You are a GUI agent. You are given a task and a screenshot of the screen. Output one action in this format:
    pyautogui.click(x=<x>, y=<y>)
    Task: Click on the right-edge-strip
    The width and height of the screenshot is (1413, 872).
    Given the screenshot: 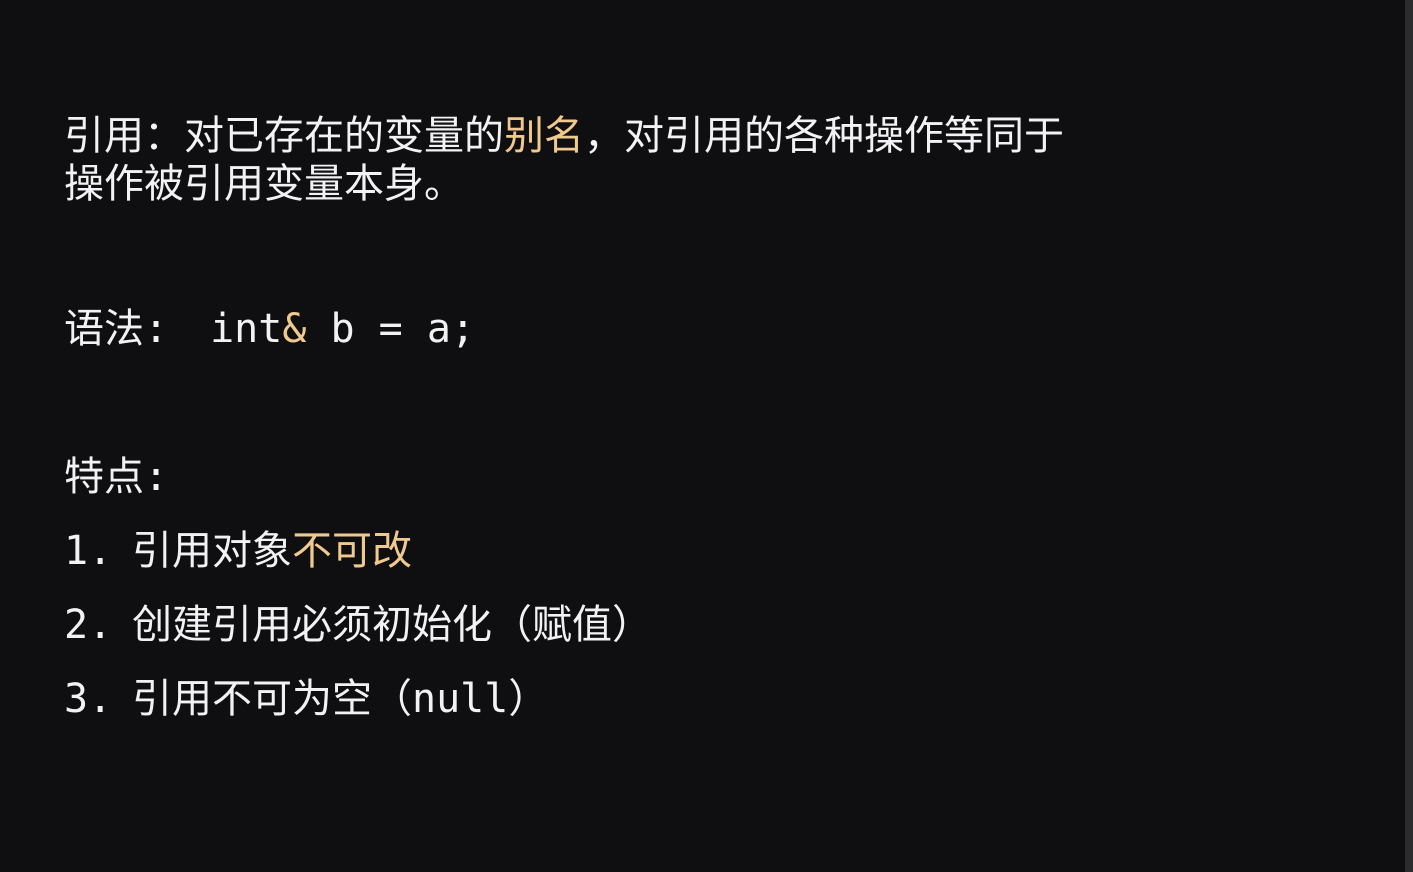 What is the action you would take?
    pyautogui.click(x=1409, y=436)
    